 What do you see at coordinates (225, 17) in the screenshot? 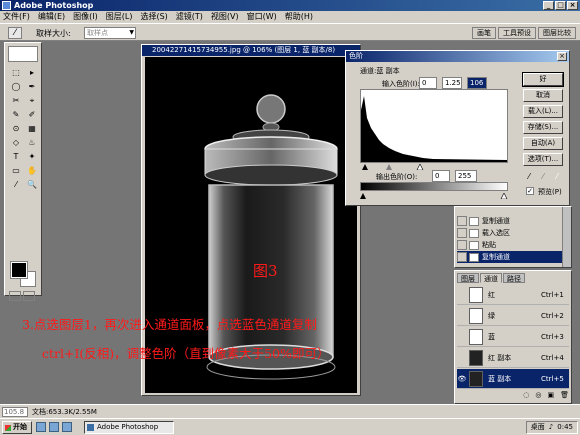
I see `menu-view: 视图(V)` at bounding box center [225, 17].